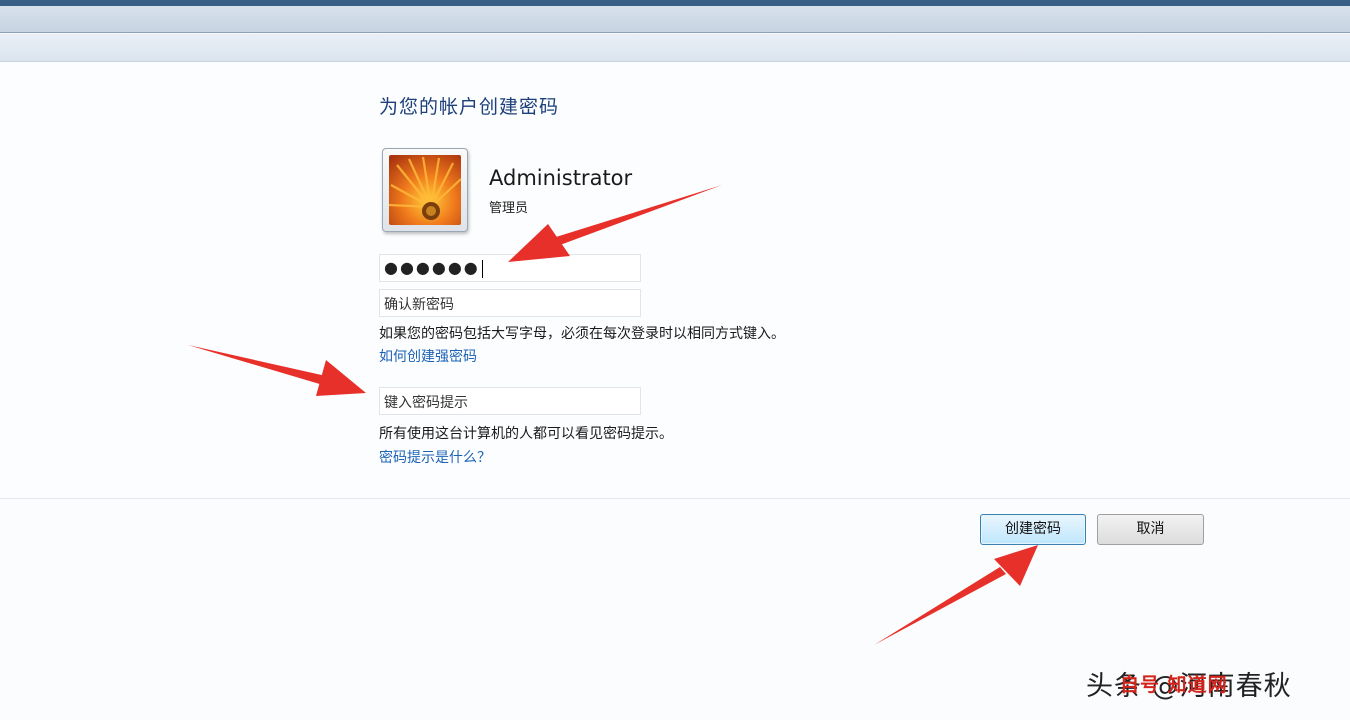 The image size is (1350, 720). What do you see at coordinates (435, 457) in the screenshot?
I see `password-hint-help-link: 密码提示是什么？` at bounding box center [435, 457].